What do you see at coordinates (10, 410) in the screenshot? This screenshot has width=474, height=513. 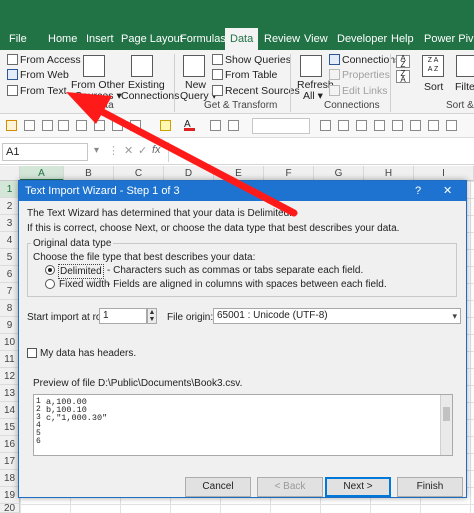 I see `row-header: 14` at bounding box center [10, 410].